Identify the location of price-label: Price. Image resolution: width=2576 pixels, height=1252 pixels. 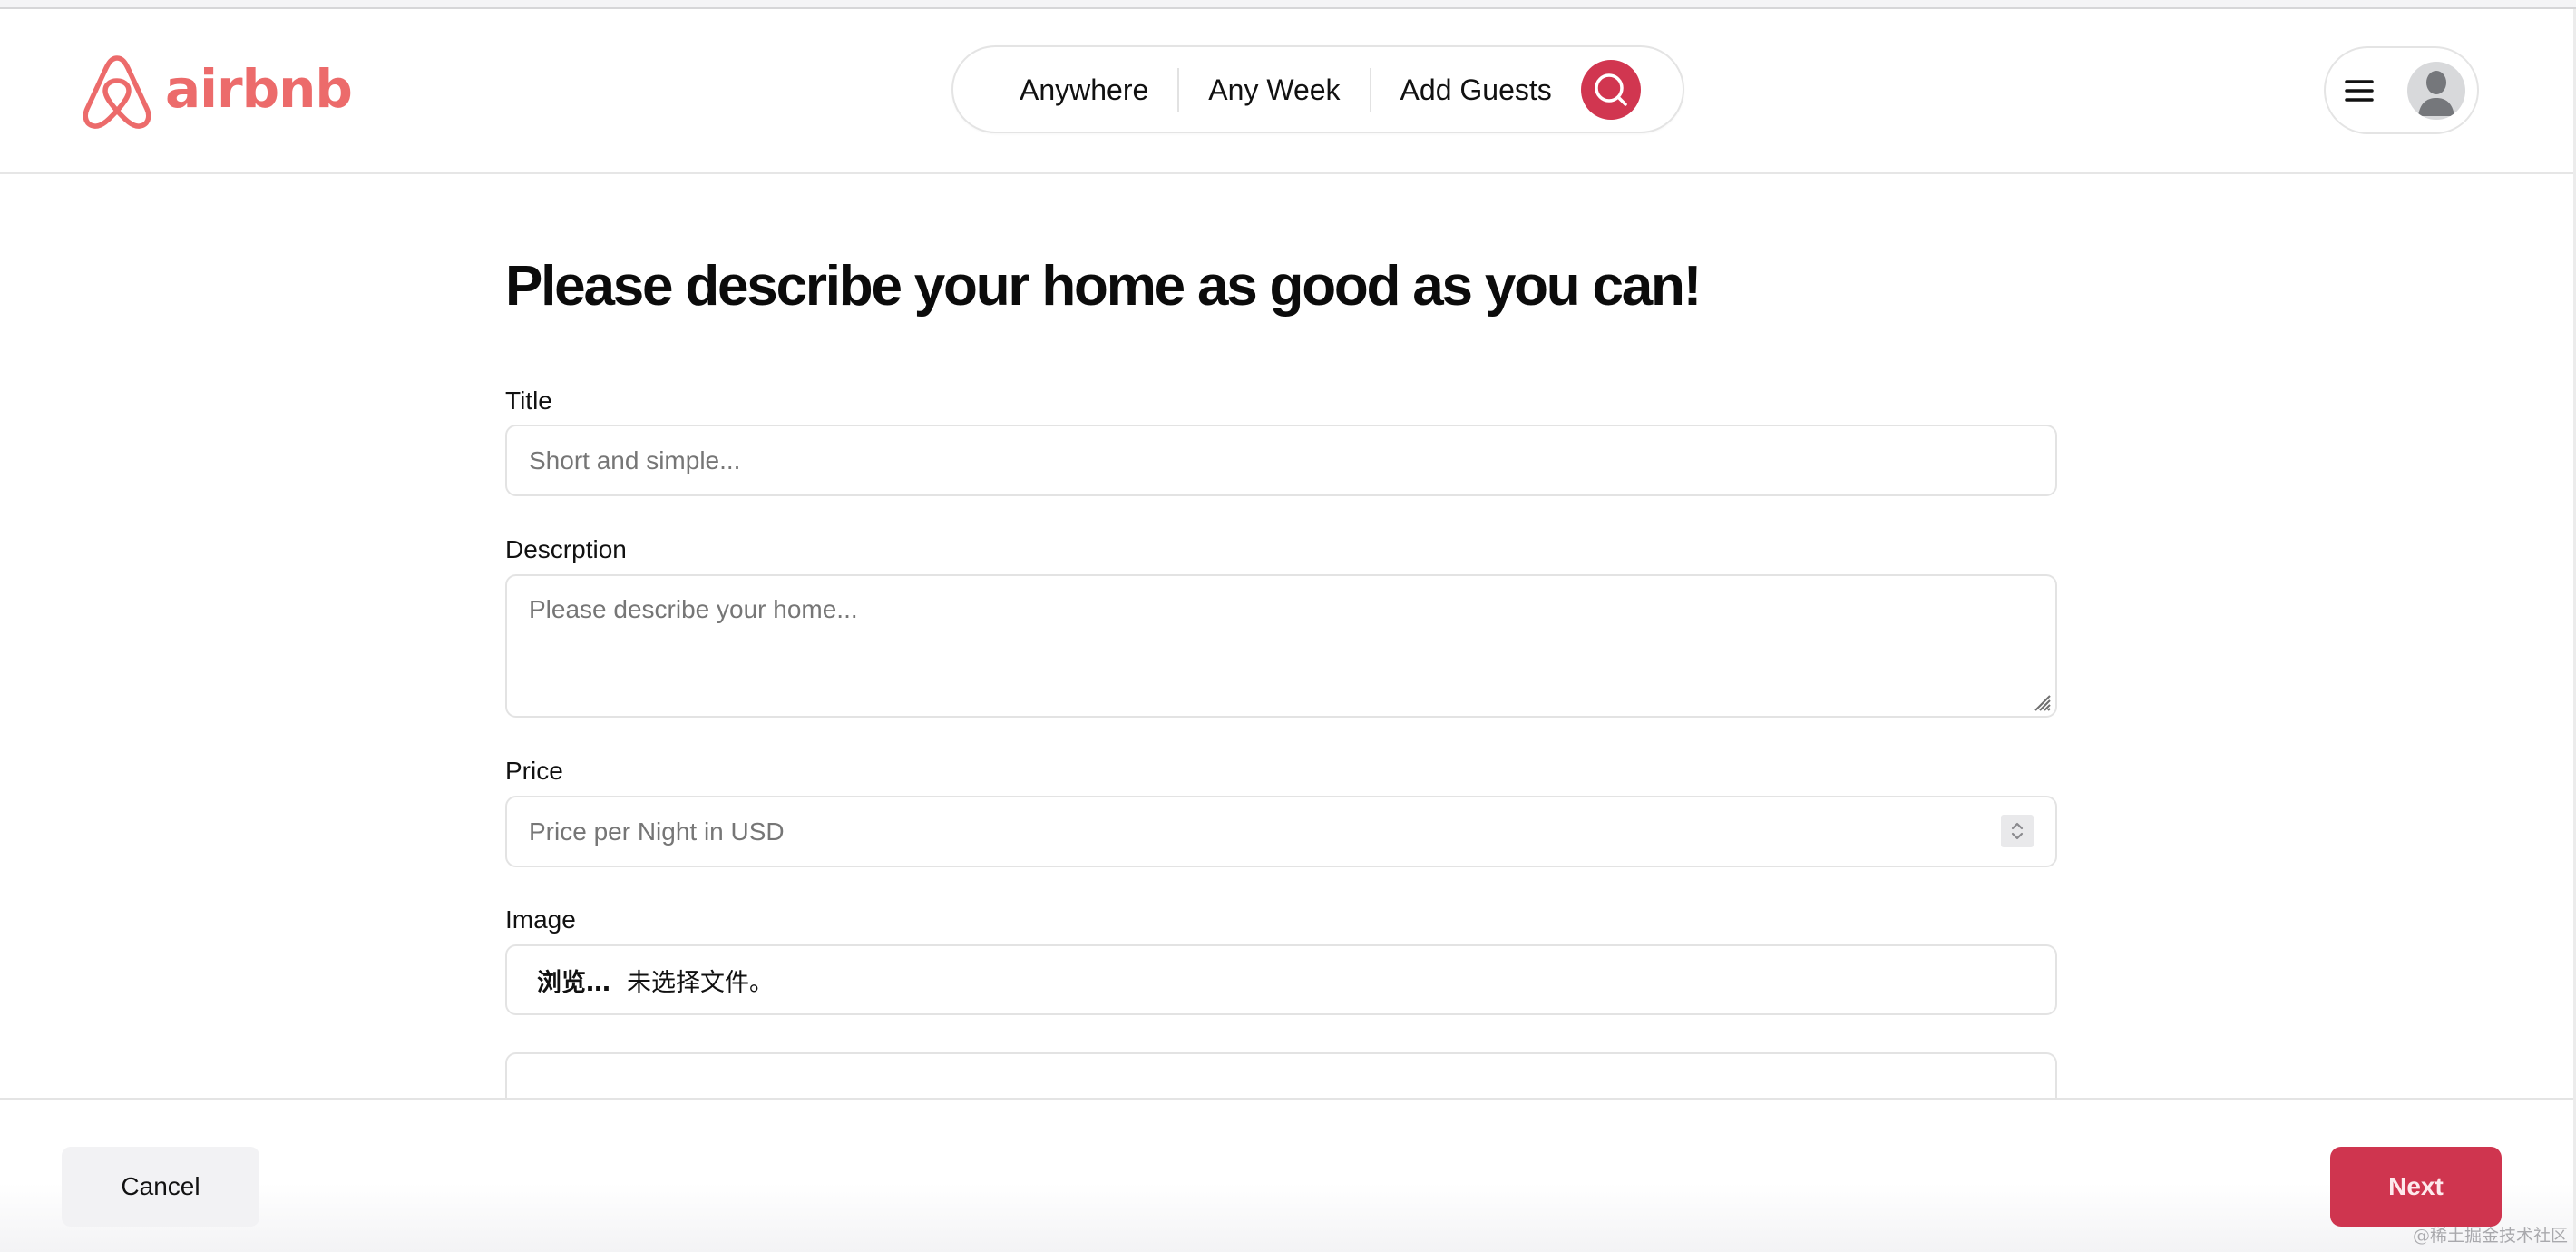
(534, 771).